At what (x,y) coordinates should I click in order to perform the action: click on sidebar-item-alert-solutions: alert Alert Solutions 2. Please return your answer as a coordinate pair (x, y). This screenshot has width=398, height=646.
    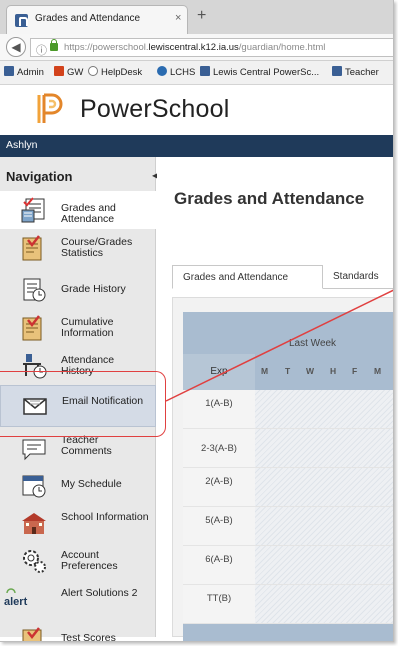
    Looking at the image, I should click on (78, 599).